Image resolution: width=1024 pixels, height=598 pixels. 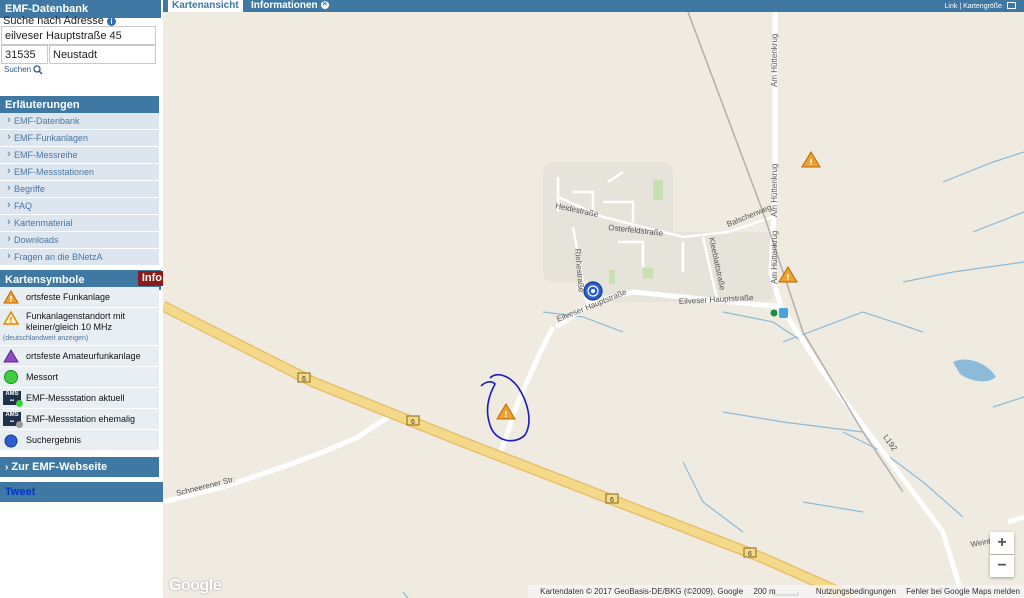 What do you see at coordinates (1002, 543) in the screenshot?
I see `zoom-in-button: +` at bounding box center [1002, 543].